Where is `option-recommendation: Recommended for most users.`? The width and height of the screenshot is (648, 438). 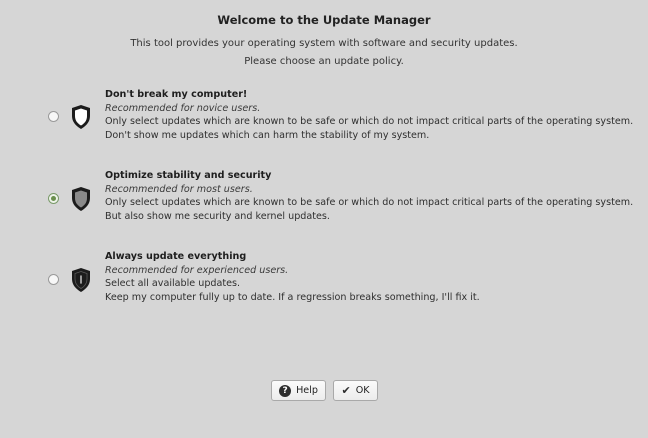 option-recommendation: Recommended for most users. is located at coordinates (179, 189).